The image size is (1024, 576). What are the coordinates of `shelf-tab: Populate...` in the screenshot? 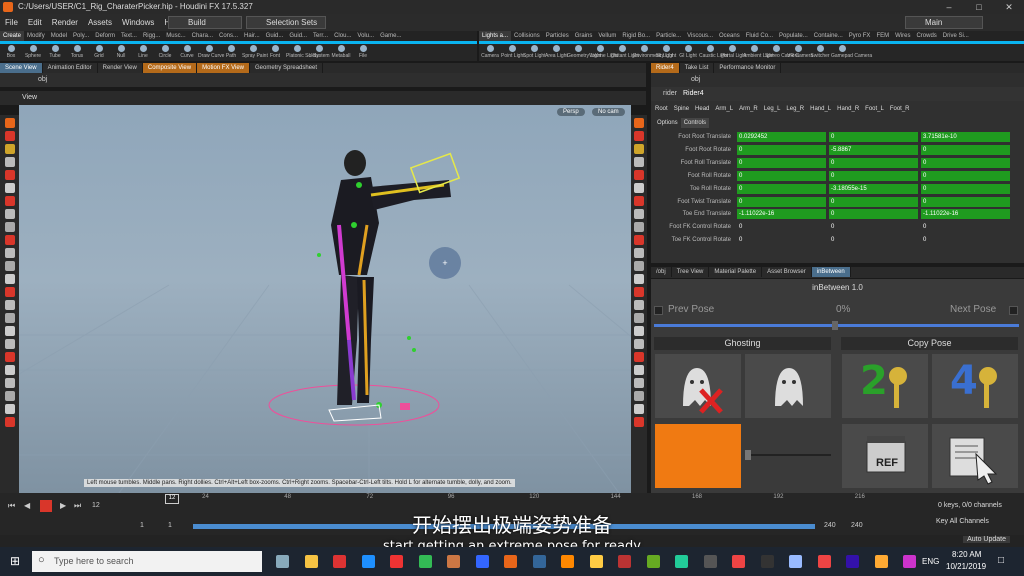 It's located at (793, 36).